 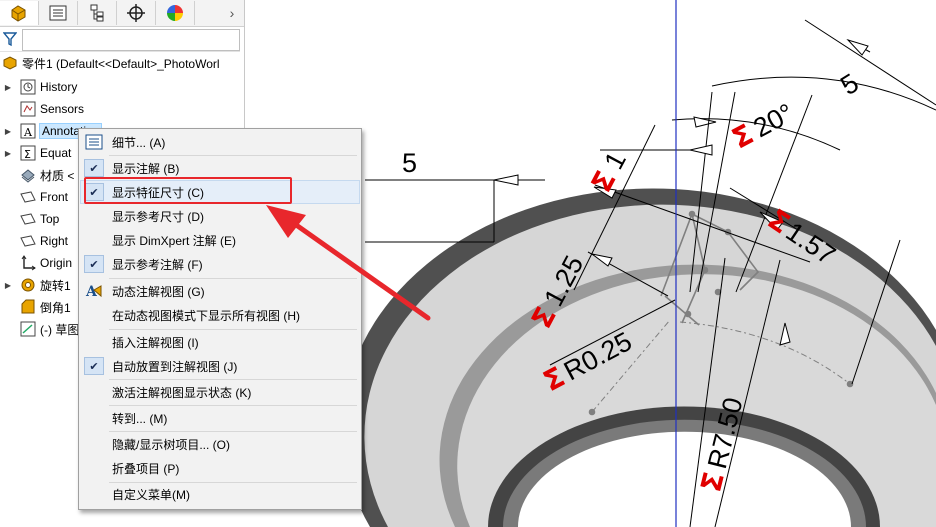 I want to click on feature-manager-icon, so click(x=18, y=13).